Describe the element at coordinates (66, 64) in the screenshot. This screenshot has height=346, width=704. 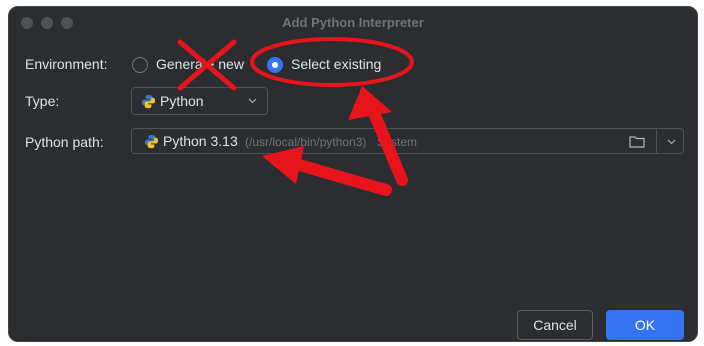
I see `environment-label: Environment:` at that location.